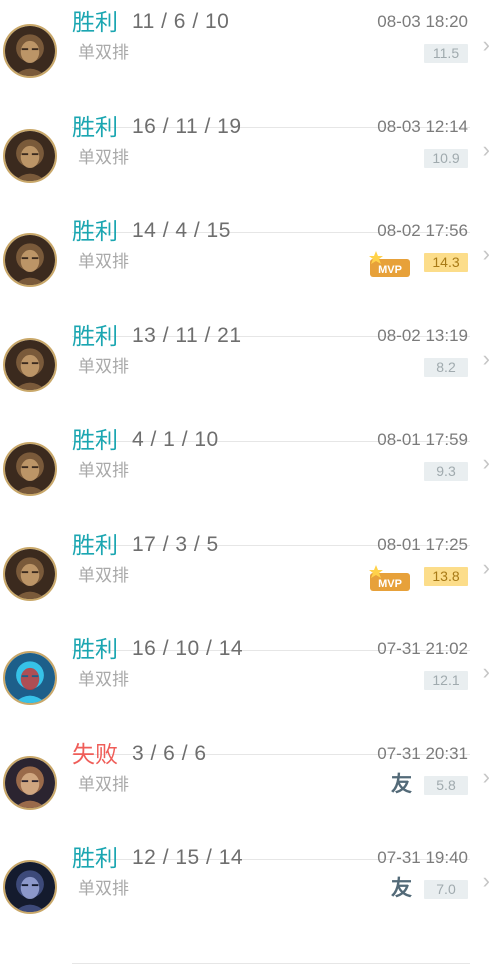 The height and width of the screenshot is (964, 500). Describe the element at coordinates (422, 126) in the screenshot. I see `match-time: 08-03 12:14` at that location.